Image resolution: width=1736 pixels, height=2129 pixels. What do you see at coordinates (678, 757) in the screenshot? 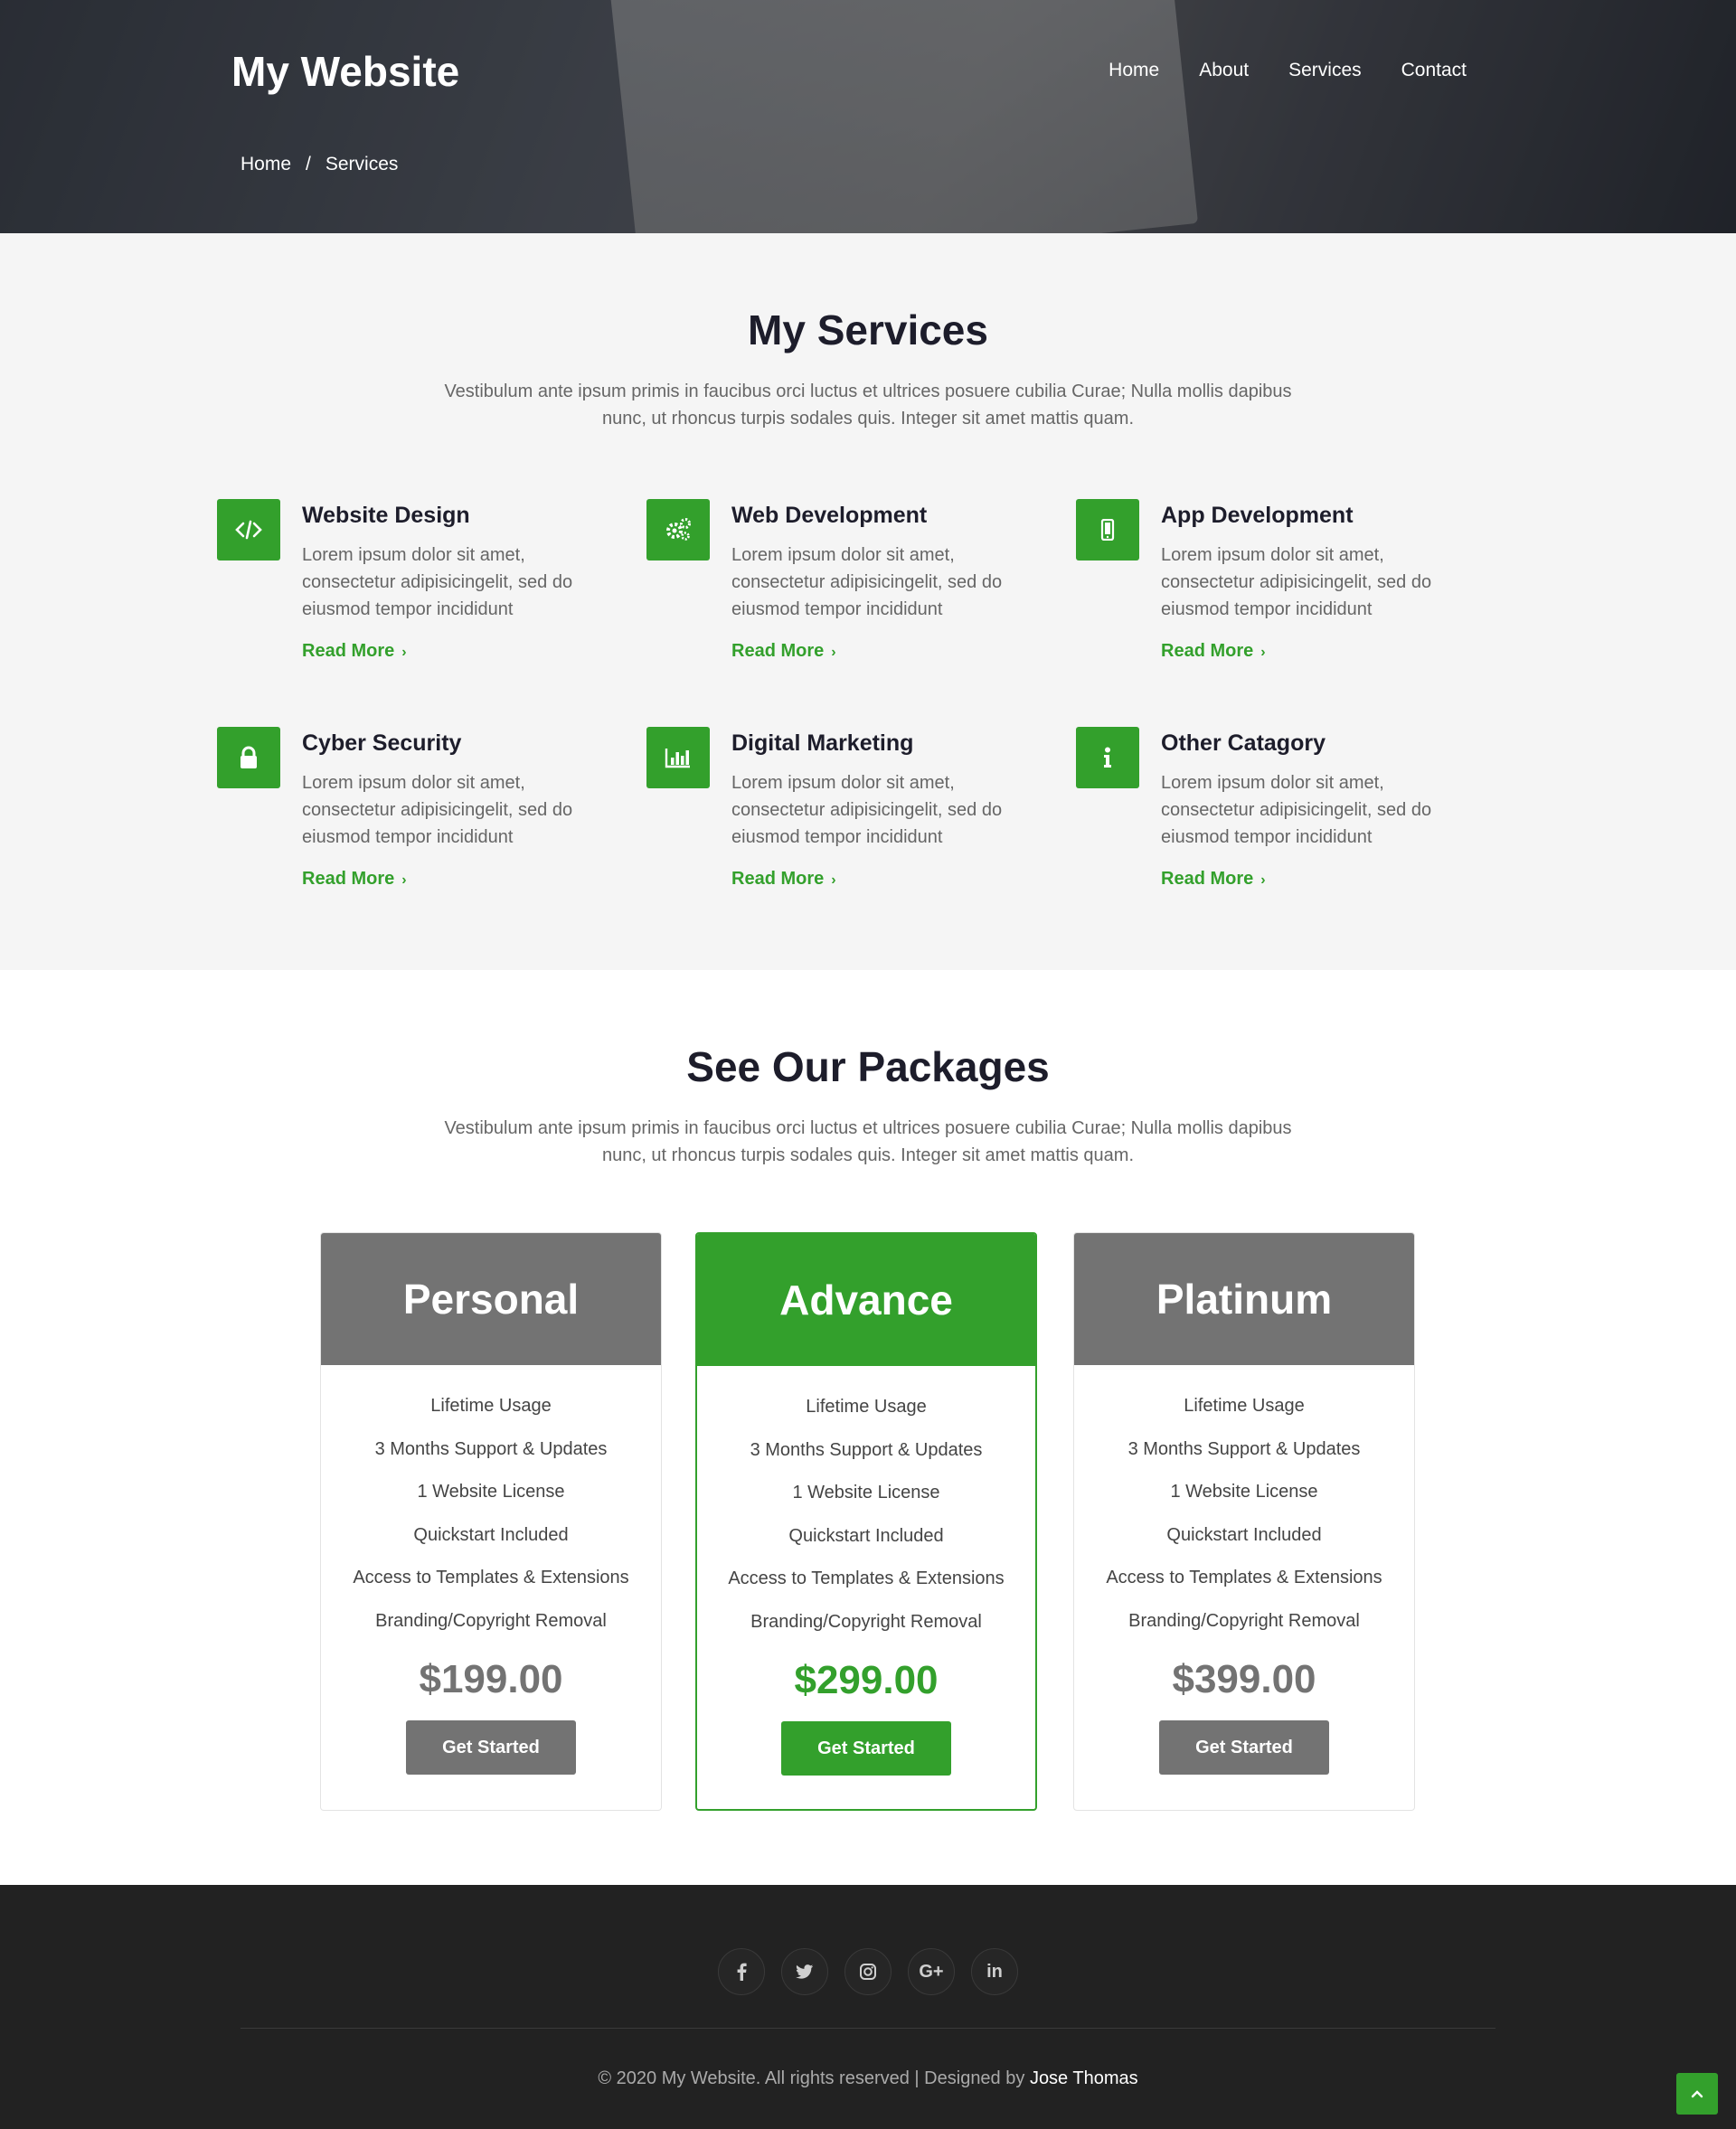
I see `bar-chart-icon` at bounding box center [678, 757].